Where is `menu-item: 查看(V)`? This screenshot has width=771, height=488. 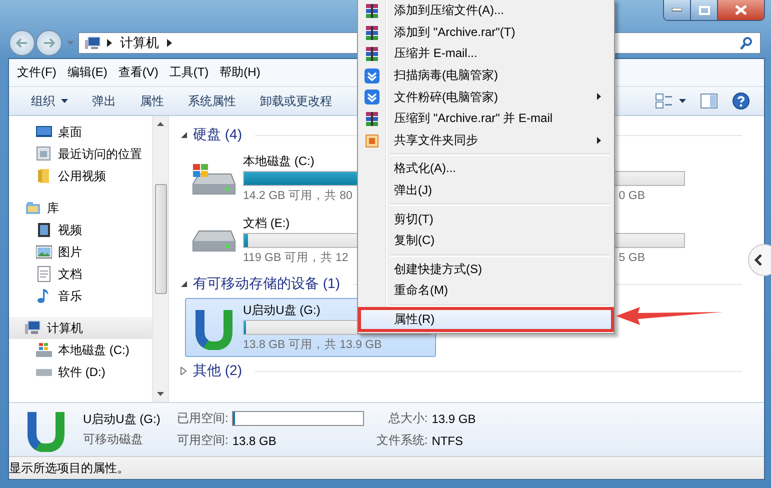 menu-item: 查看(V) is located at coordinates (140, 72).